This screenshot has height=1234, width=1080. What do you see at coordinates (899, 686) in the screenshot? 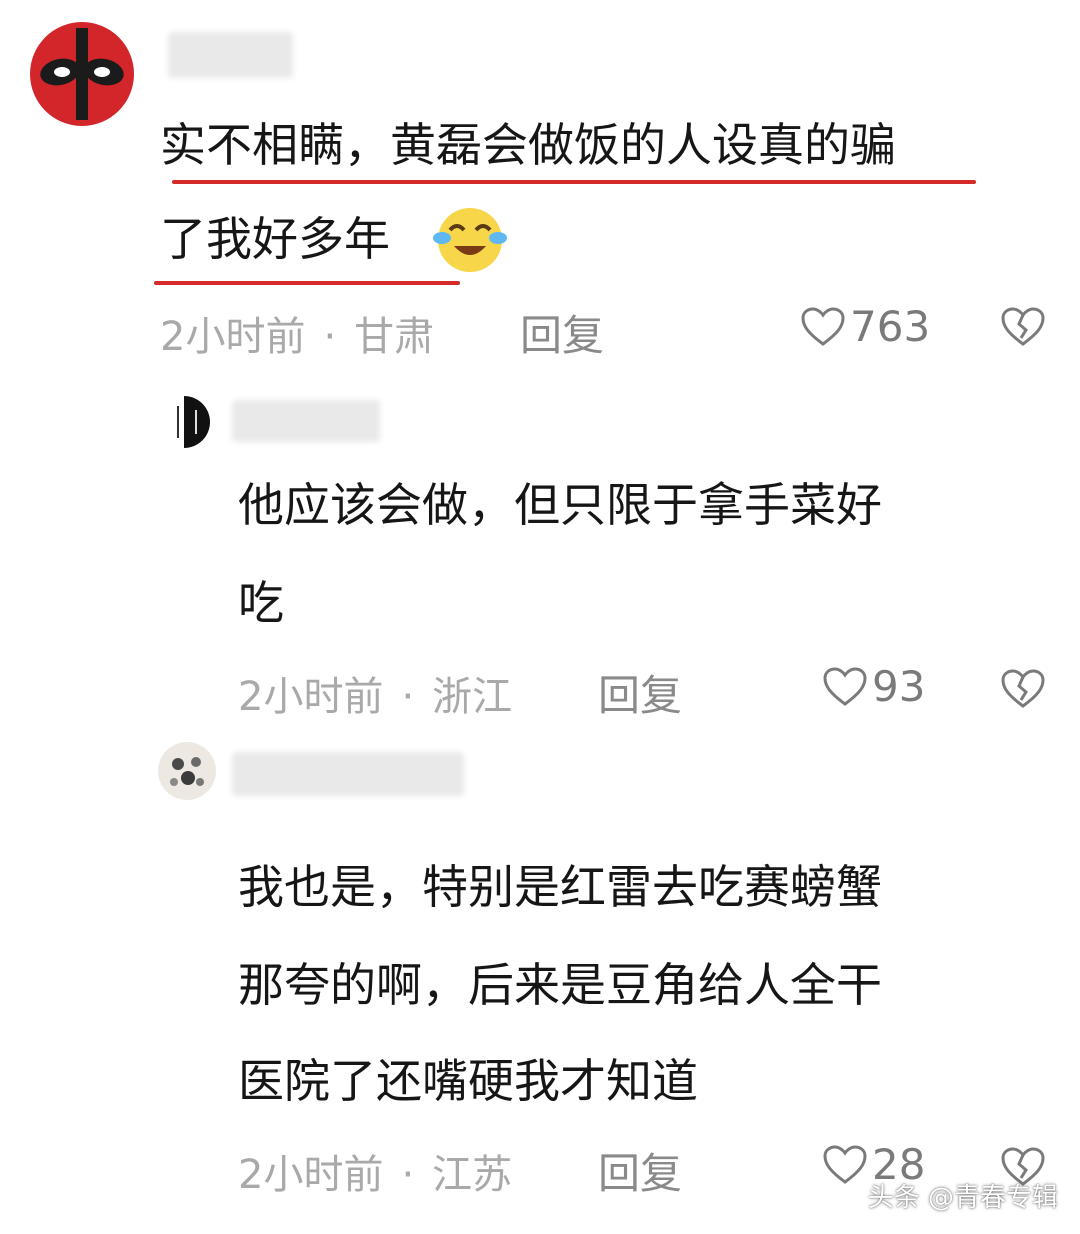
I see `like-count: 93` at bounding box center [899, 686].